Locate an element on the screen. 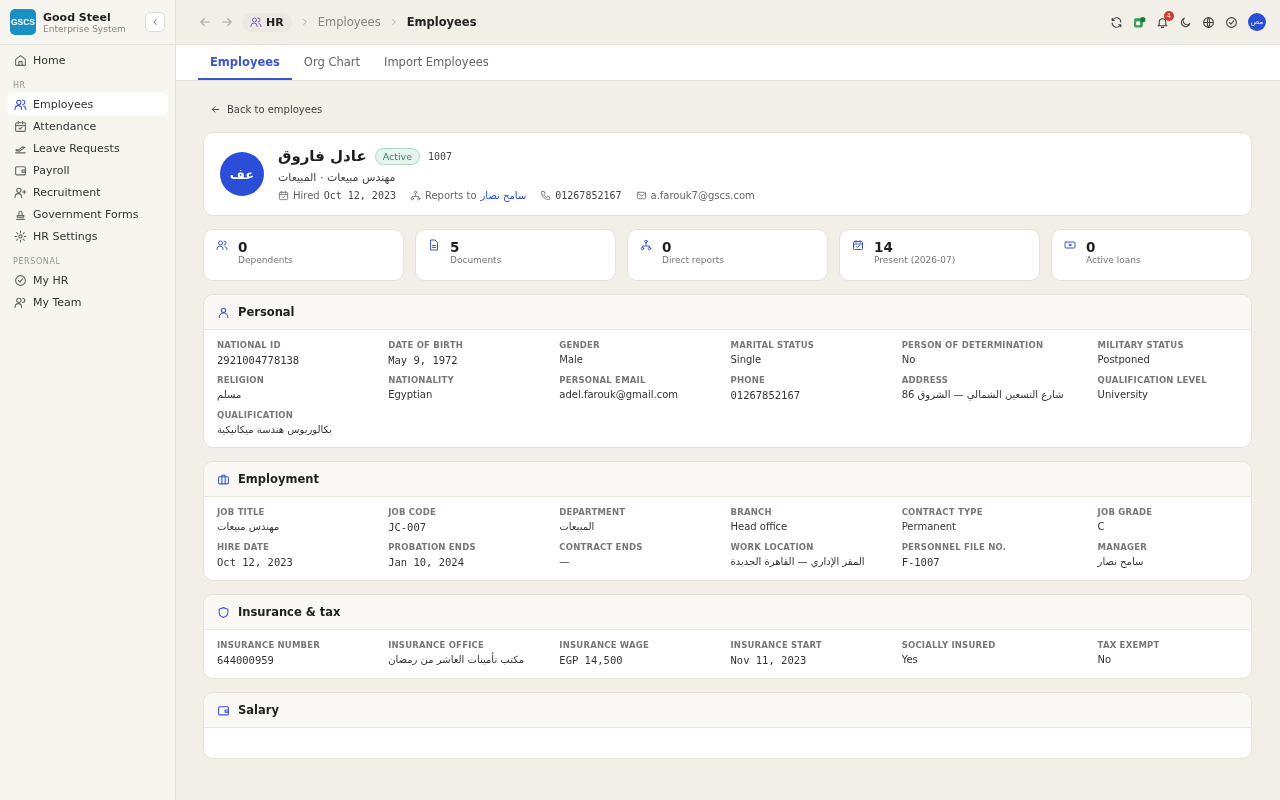  field-label: INSURANCE START is located at coordinates (776, 645).